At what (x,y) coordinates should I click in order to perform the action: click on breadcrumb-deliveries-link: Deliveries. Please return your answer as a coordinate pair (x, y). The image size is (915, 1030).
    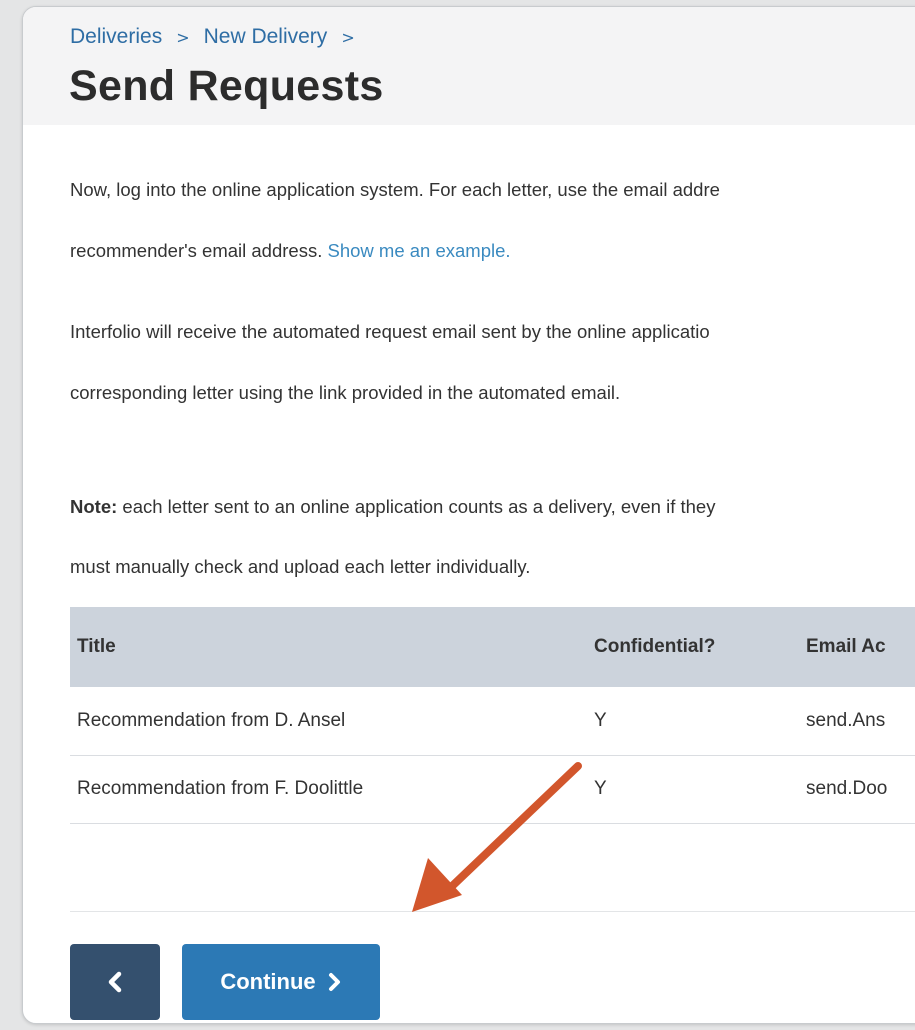
    Looking at the image, I should click on (116, 37).